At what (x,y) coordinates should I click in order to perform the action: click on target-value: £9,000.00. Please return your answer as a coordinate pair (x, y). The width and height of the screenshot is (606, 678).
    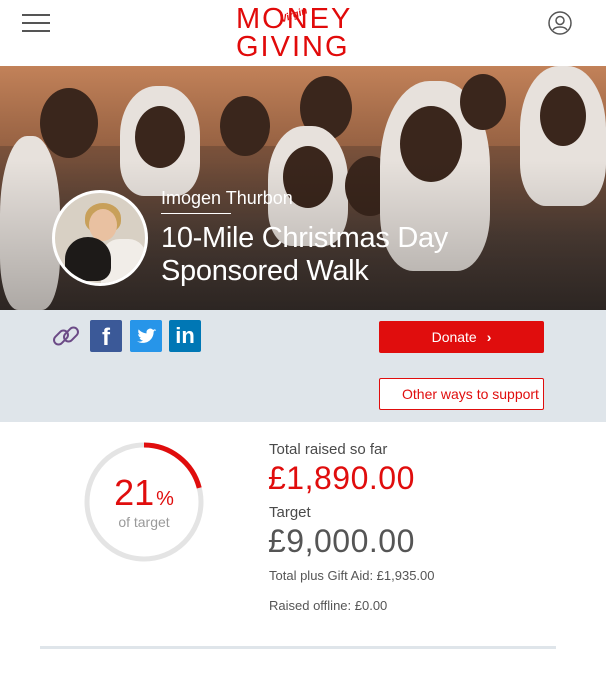
    Looking at the image, I should click on (341, 541).